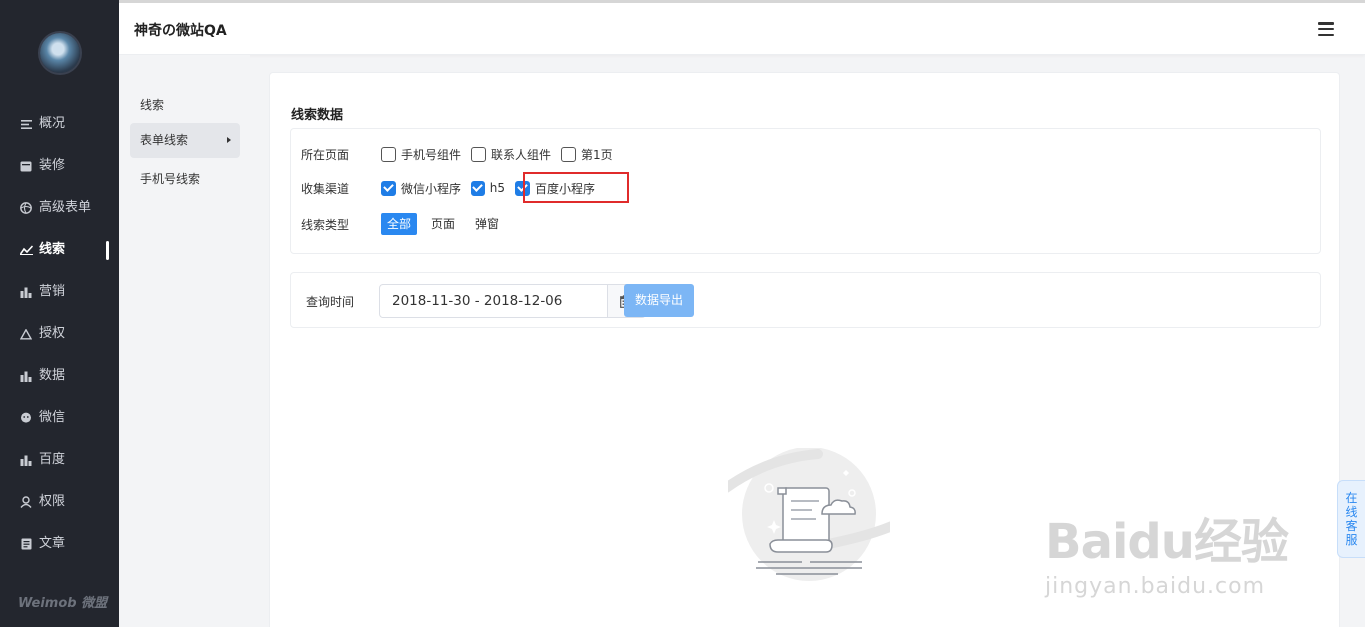  I want to click on filter-row-page: 所在页面 手机号组件 联系人组件 第1页, so click(462, 154).